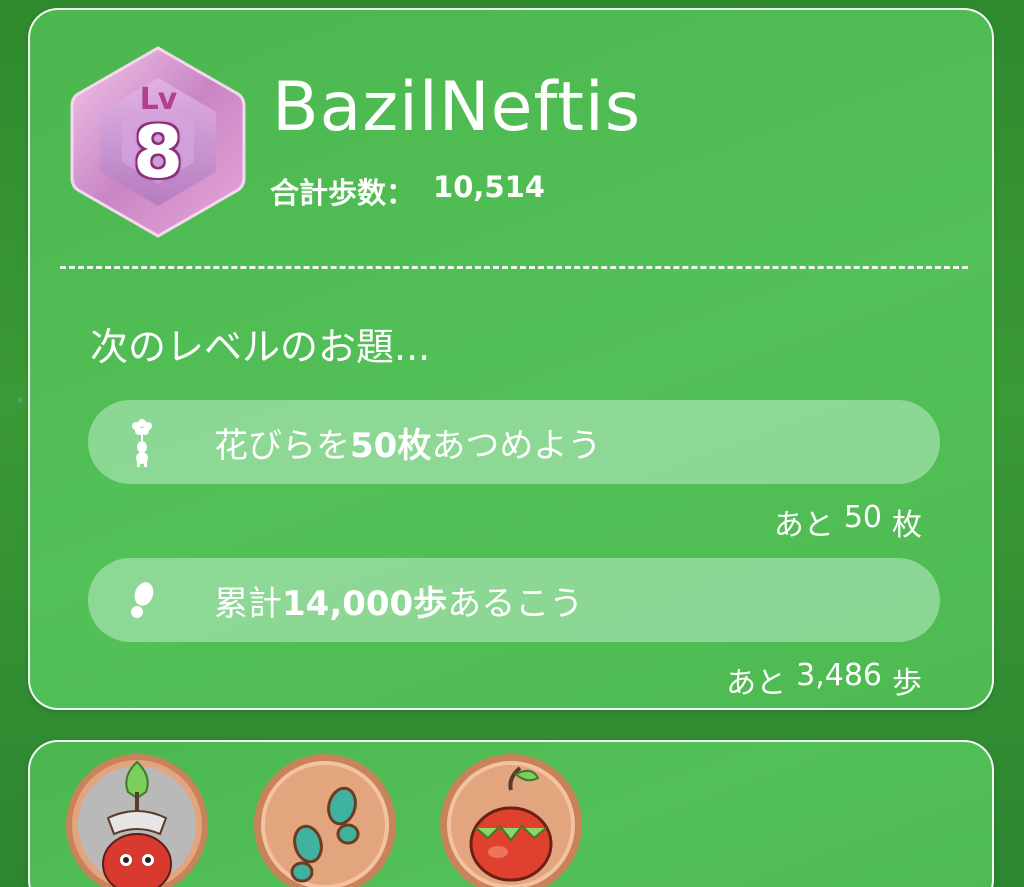  What do you see at coordinates (511, 819) in the screenshot?
I see `fruit-medal-icon` at bounding box center [511, 819].